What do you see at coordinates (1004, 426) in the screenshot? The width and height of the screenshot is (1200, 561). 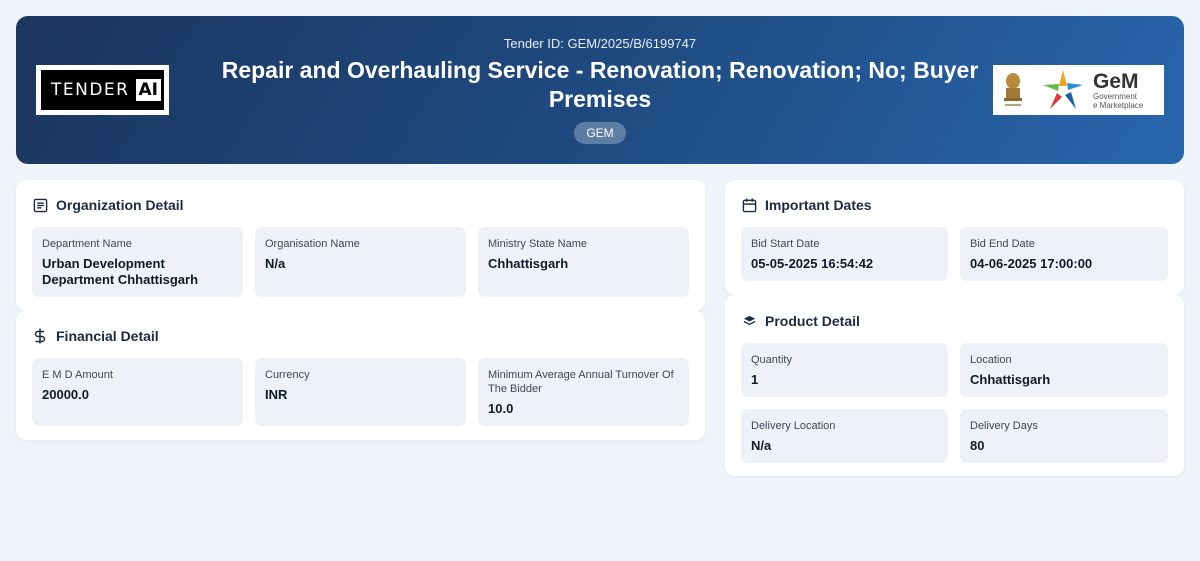 I see `field-label: Delivery Days` at bounding box center [1004, 426].